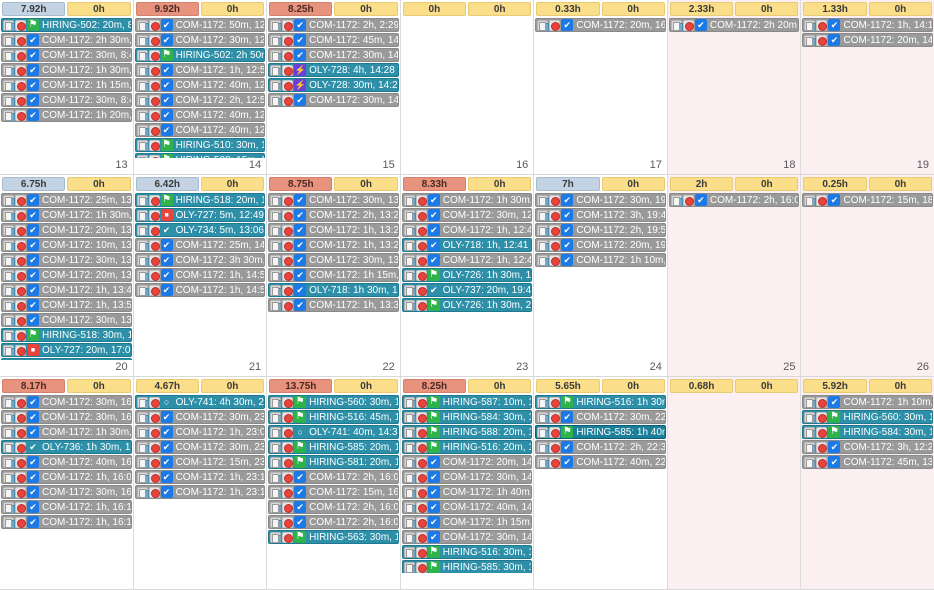 The image size is (934, 590). I want to click on calendar-event: HIRING-516: 30m, 14:, so click(467, 552).